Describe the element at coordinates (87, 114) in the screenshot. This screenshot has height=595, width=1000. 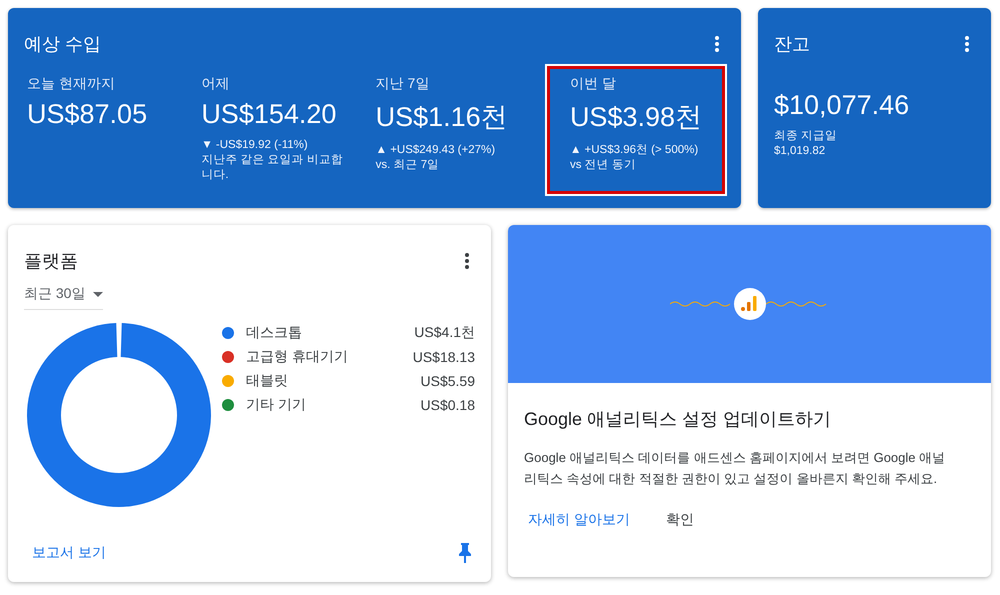
I see `metric-value: US$87.05` at that location.